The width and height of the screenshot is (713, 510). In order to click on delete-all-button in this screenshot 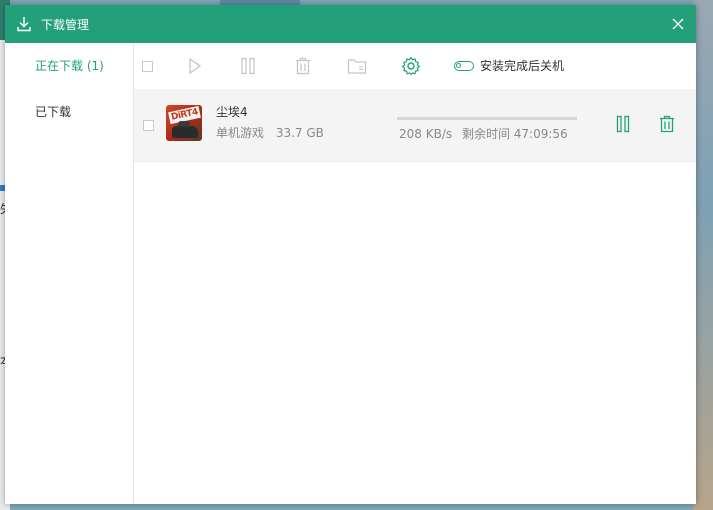, I will do `click(303, 66)`.